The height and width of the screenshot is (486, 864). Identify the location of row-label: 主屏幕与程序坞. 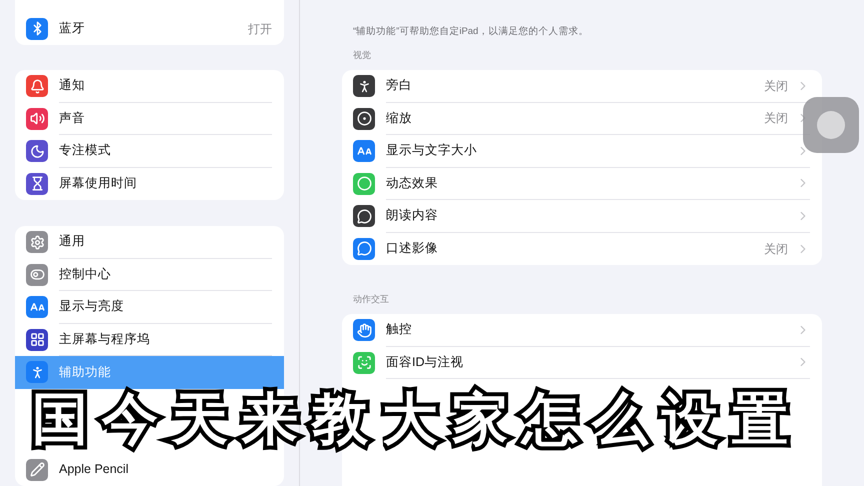
(105, 339).